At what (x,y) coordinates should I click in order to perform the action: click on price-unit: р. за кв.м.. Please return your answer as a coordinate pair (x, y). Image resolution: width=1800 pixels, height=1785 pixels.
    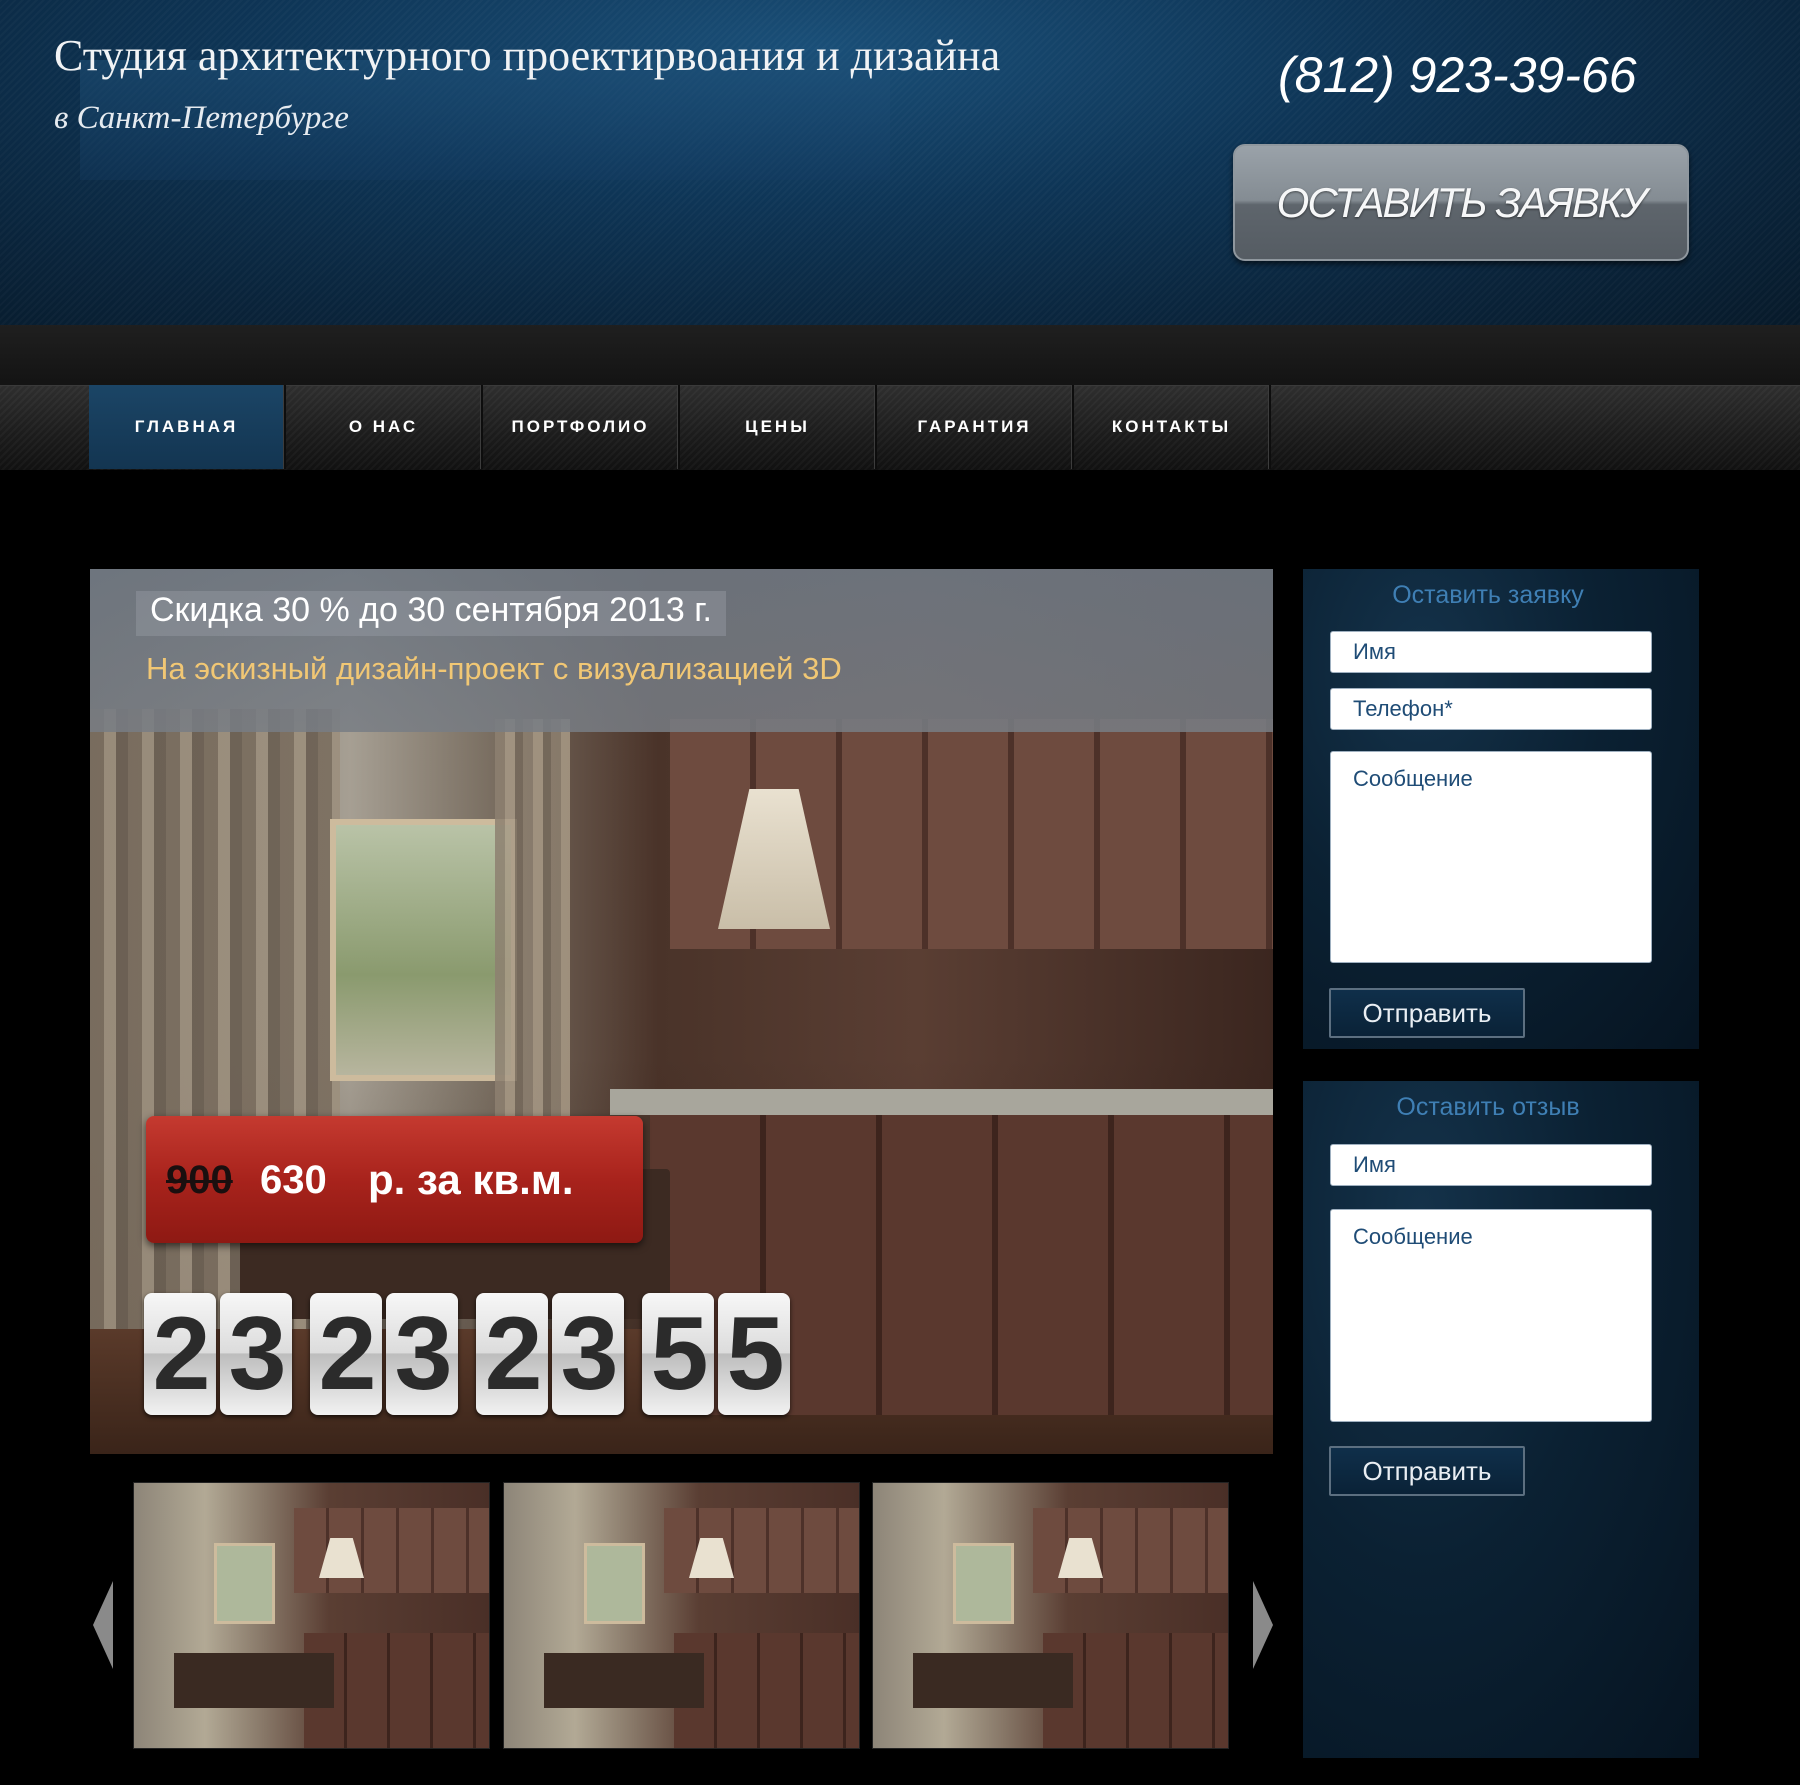
    Looking at the image, I should click on (471, 1179).